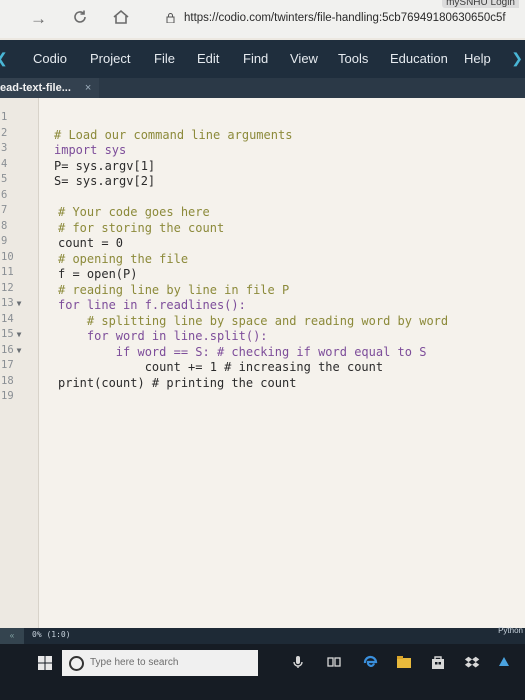  What do you see at coordinates (104, 181) in the screenshot?
I see `code-line: S= sys.argv[2]` at bounding box center [104, 181].